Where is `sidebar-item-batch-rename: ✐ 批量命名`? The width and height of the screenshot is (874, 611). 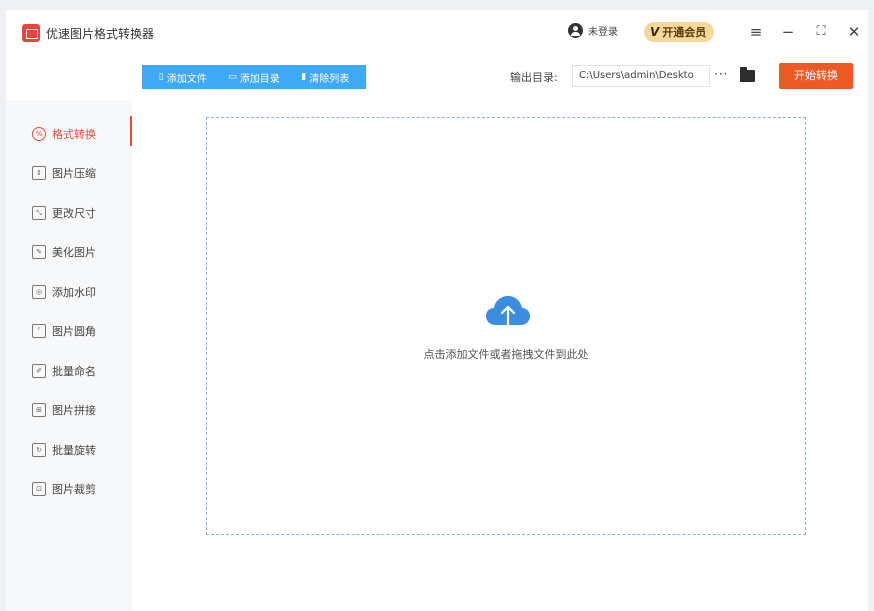 sidebar-item-batch-rename: ✐ 批量命名 is located at coordinates (69, 370).